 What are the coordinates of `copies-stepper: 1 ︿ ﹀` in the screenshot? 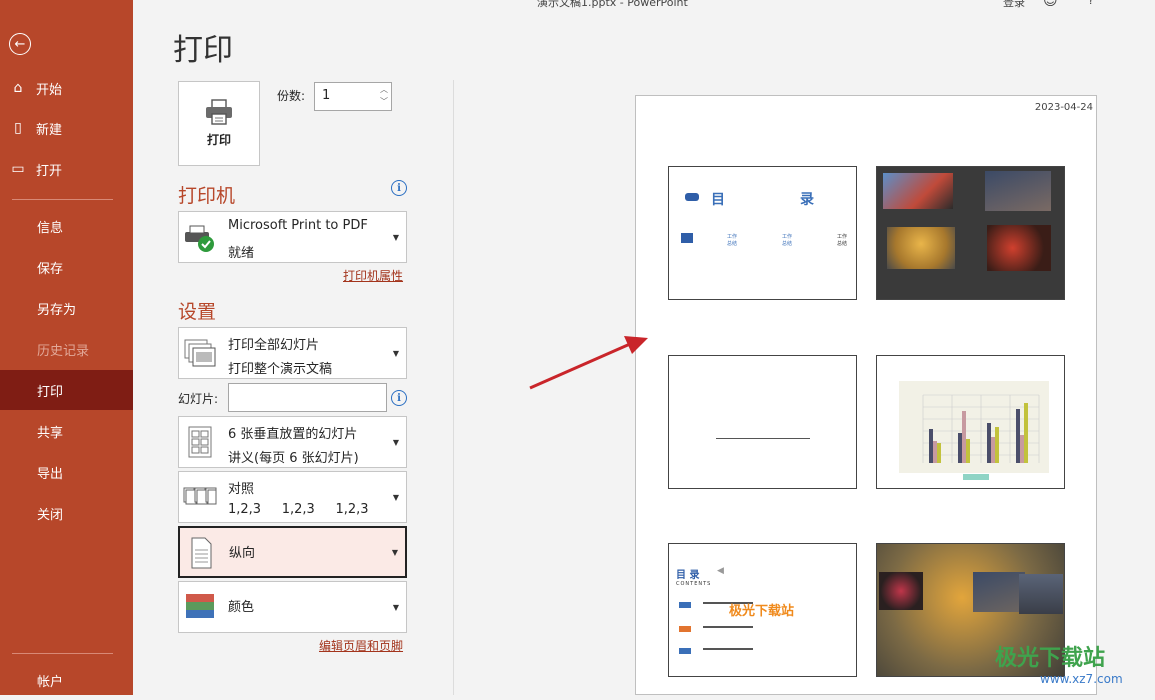 It's located at (353, 96).